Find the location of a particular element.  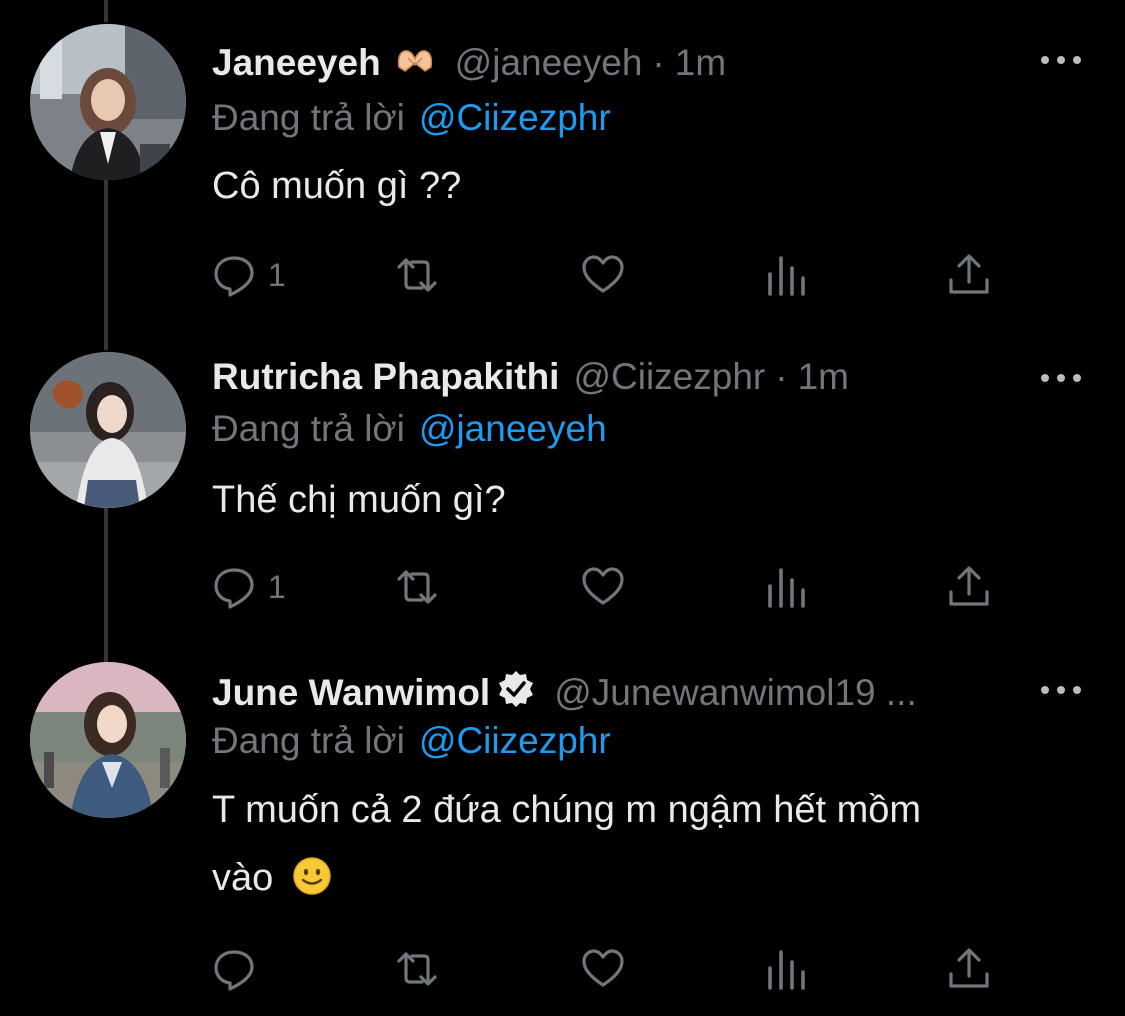

tweet-text: Thế chị muốn gì? is located at coordinates (359, 500).